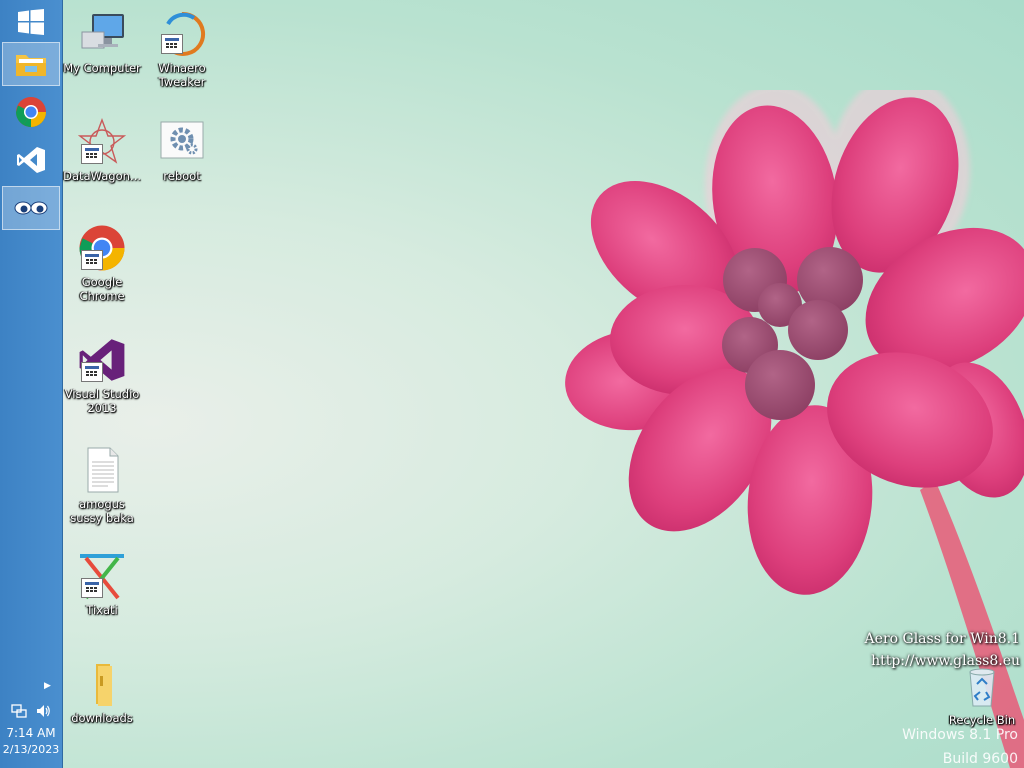  I want to click on visual-studio-icon, so click(31, 160).